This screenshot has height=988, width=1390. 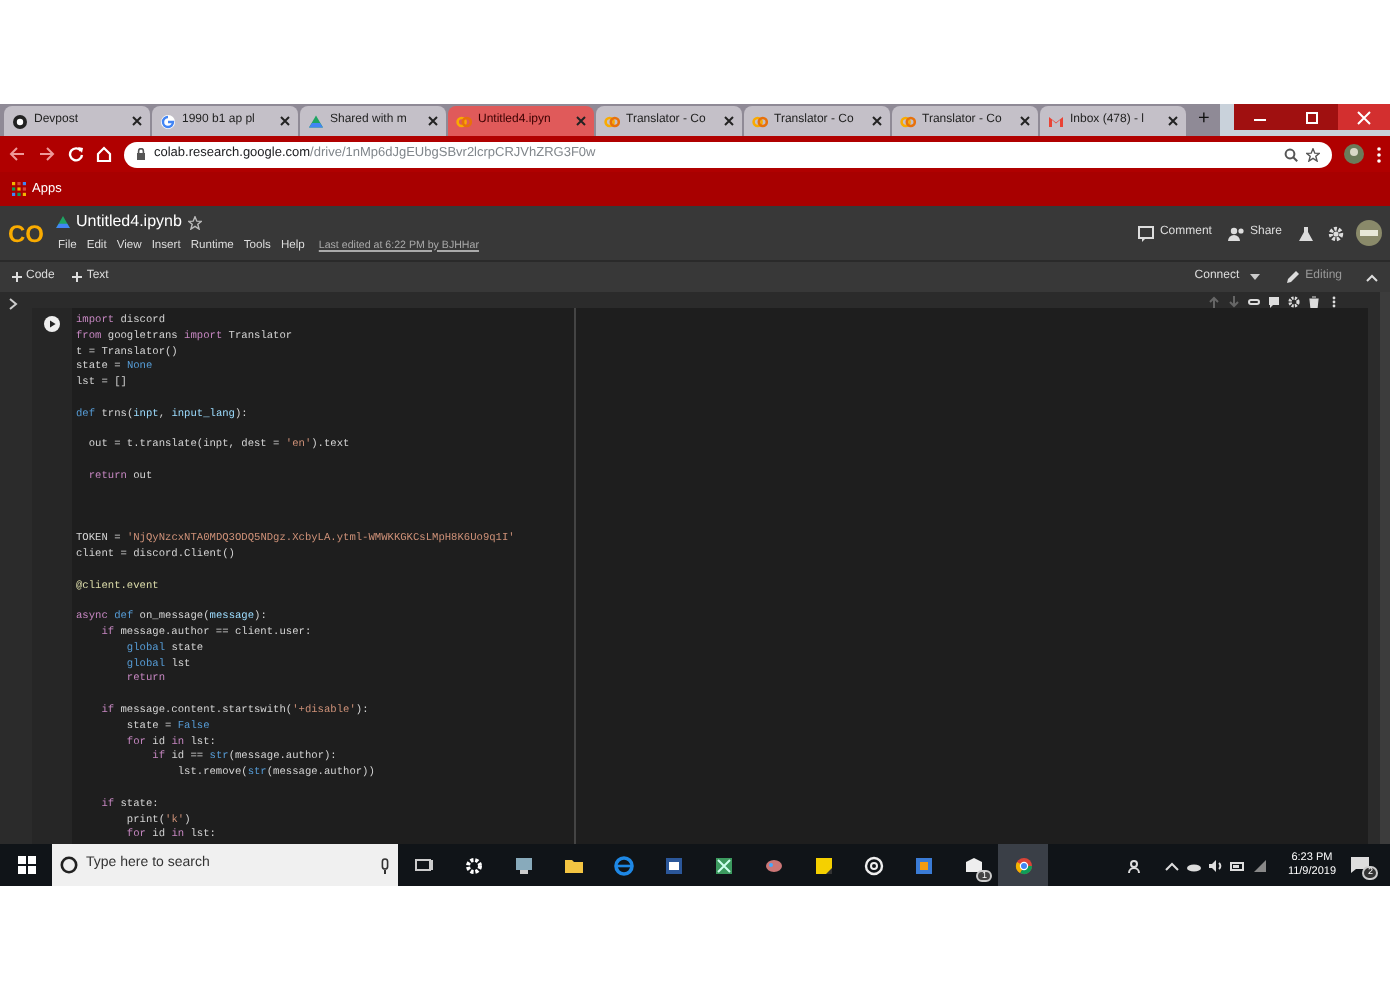 I want to click on home-icon, so click(x=104, y=154).